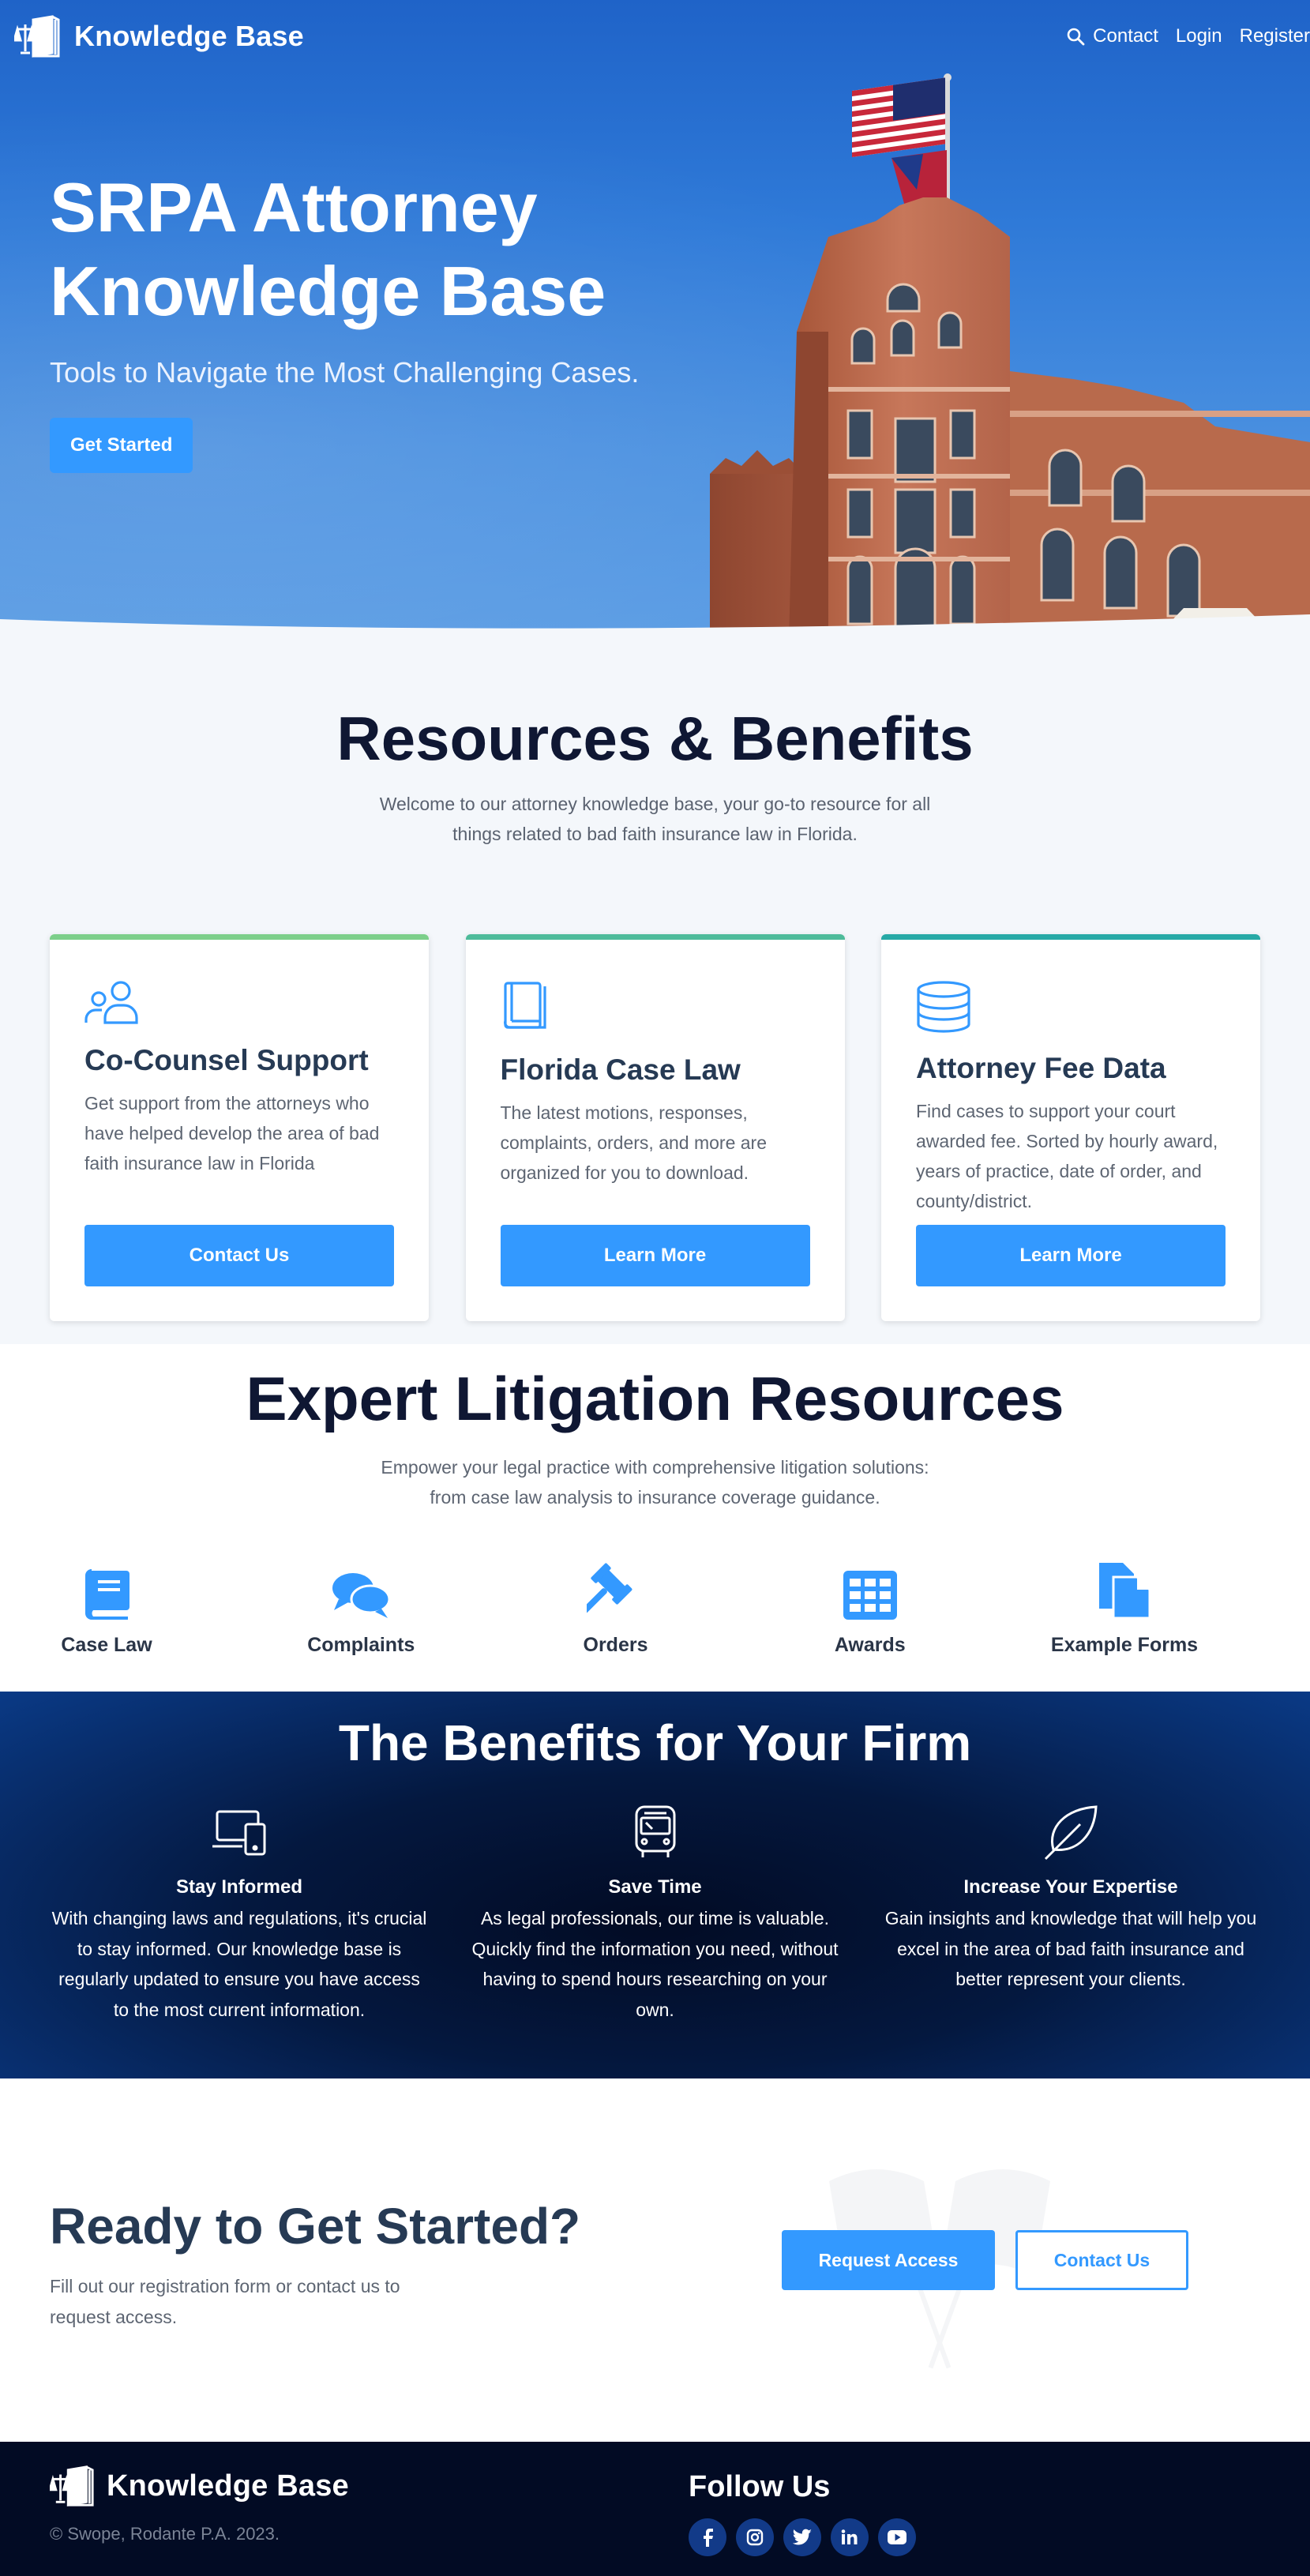 This screenshot has width=1310, height=2576. What do you see at coordinates (1071, 1833) in the screenshot?
I see `leaf-icon` at bounding box center [1071, 1833].